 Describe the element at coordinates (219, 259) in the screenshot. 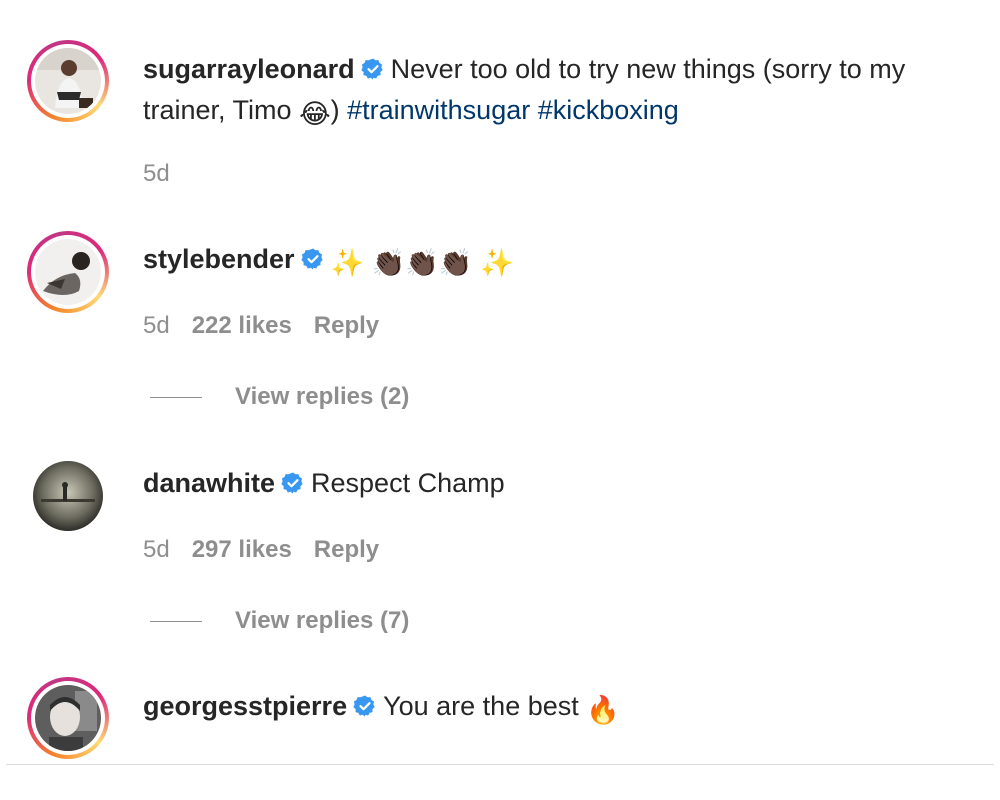

I see `username: stylebender` at that location.